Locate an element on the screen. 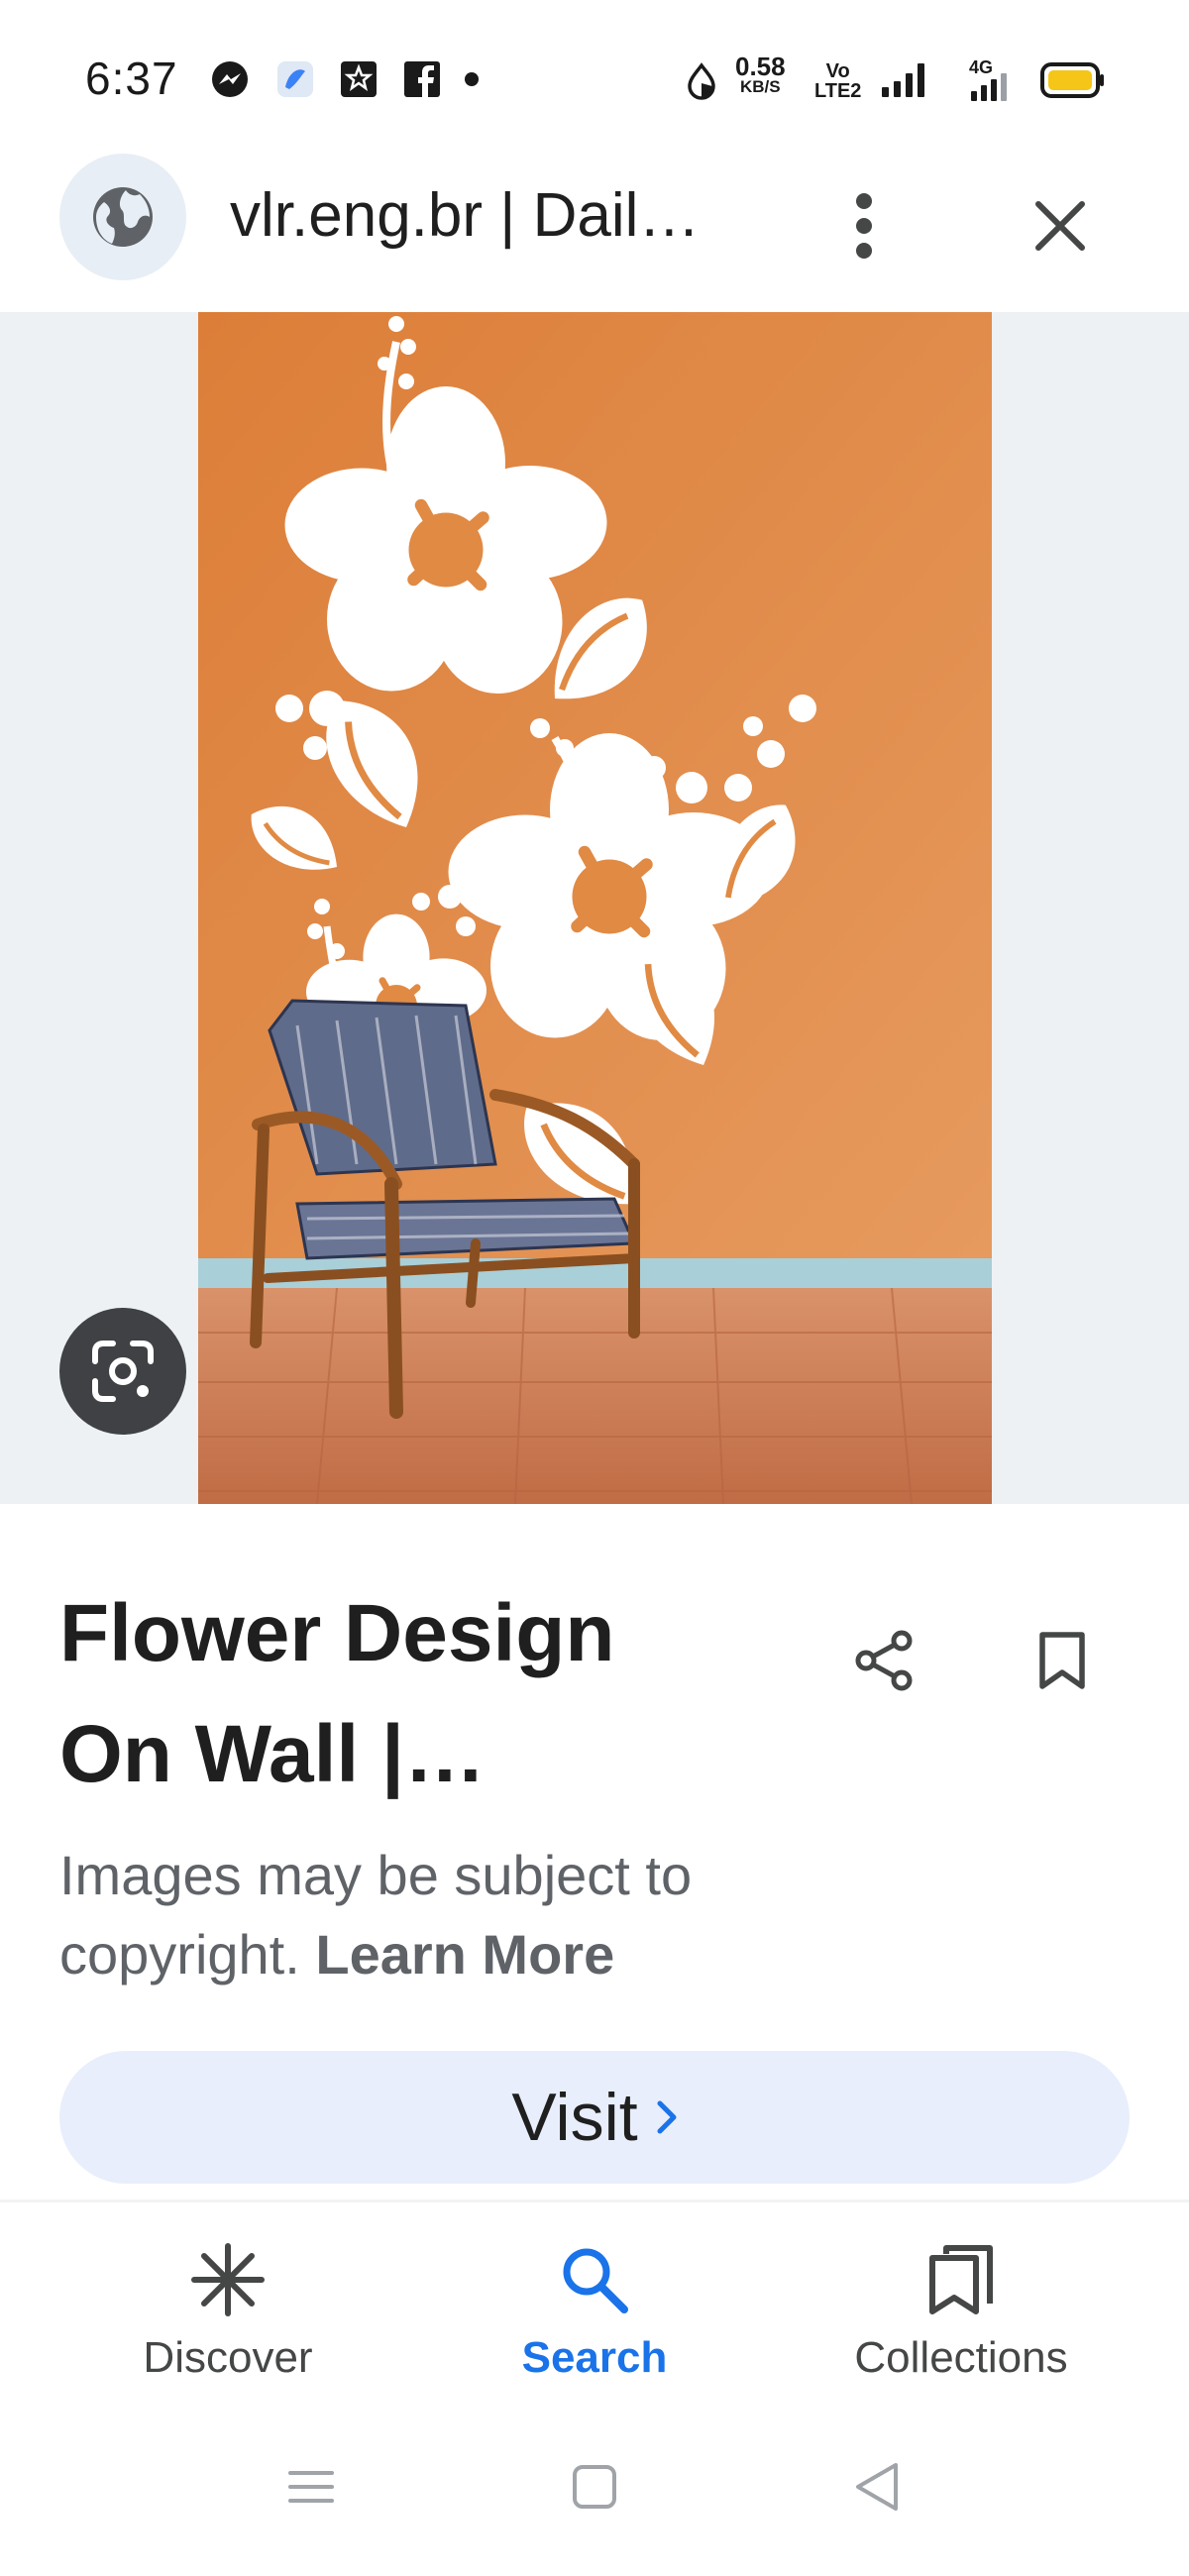  visit-button: Visit is located at coordinates (594, 2117).